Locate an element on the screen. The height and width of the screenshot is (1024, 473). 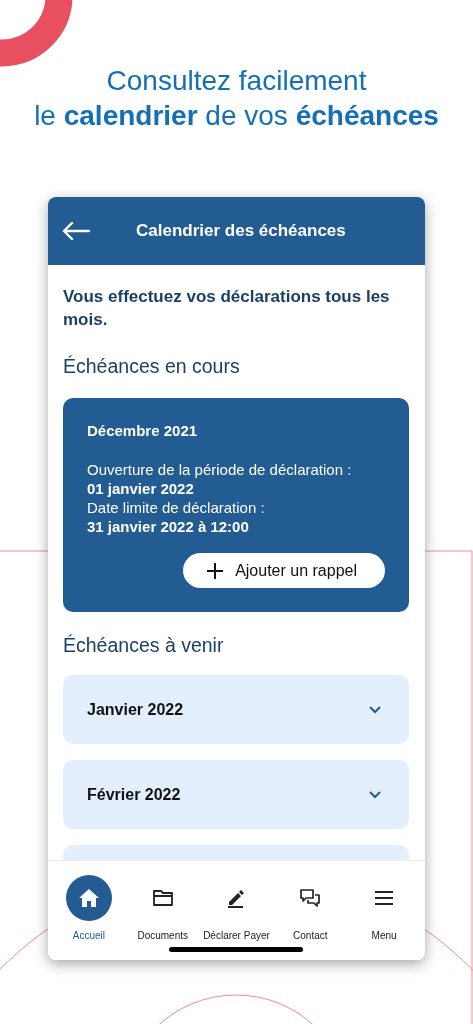
screen-title: Calendrier des échéances is located at coordinates (241, 231).